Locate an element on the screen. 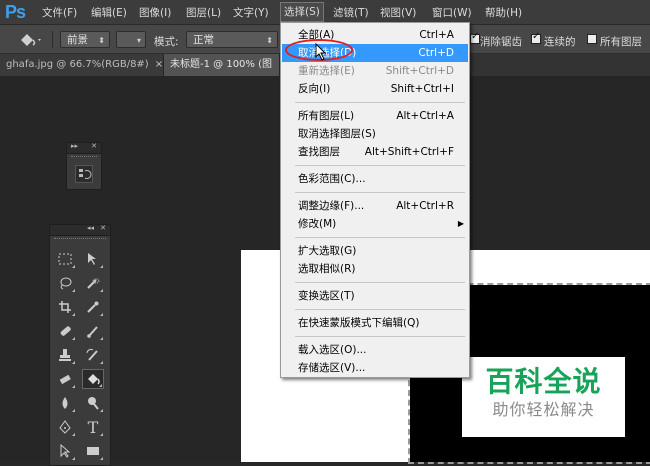  all-layers-checkbox is located at coordinates (592, 39).